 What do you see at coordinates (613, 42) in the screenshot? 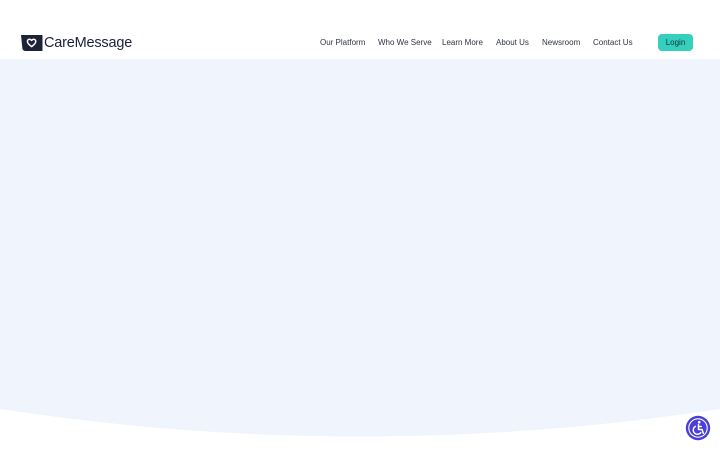
I see `nav-item-contact-us: Contact Us` at bounding box center [613, 42].